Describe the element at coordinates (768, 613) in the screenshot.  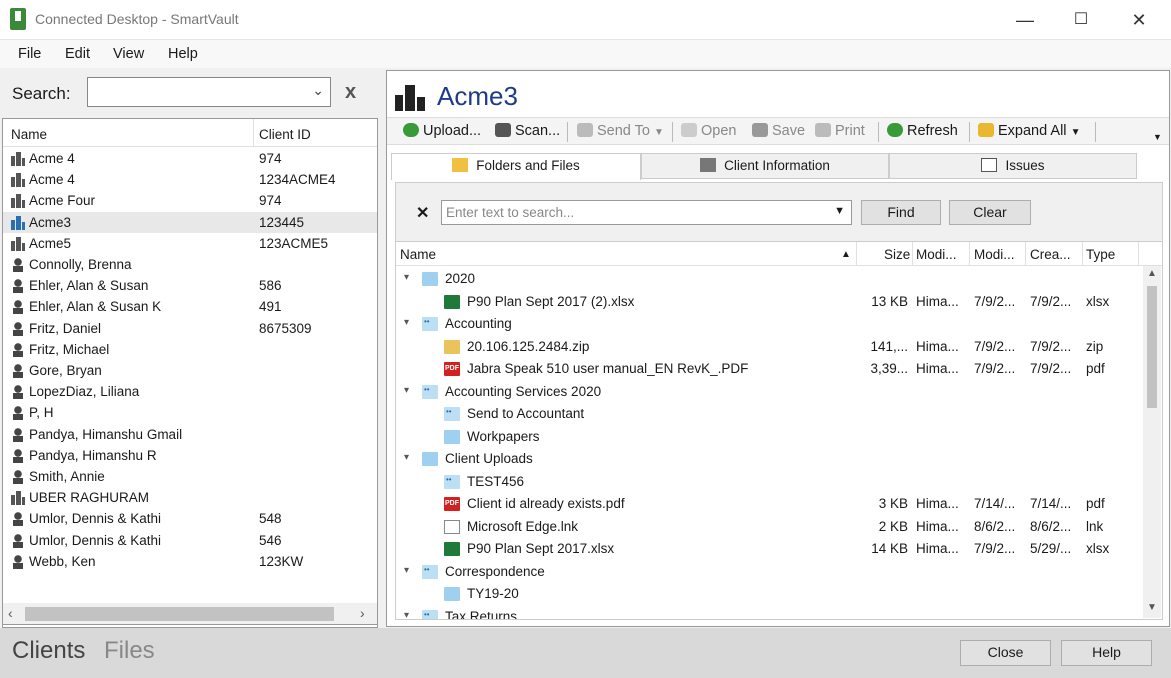
I see `folder-row: ▾ Tax Returns` at that location.